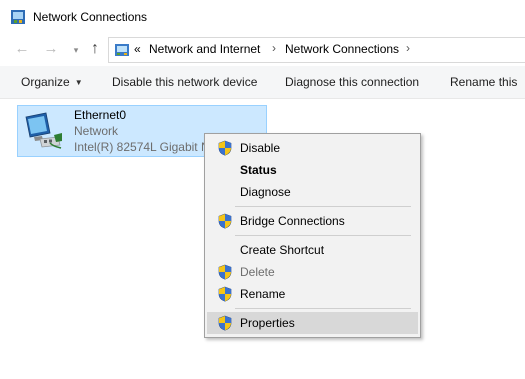  Describe the element at coordinates (483, 82) in the screenshot. I see `rename-connection-button: Rename this` at that location.